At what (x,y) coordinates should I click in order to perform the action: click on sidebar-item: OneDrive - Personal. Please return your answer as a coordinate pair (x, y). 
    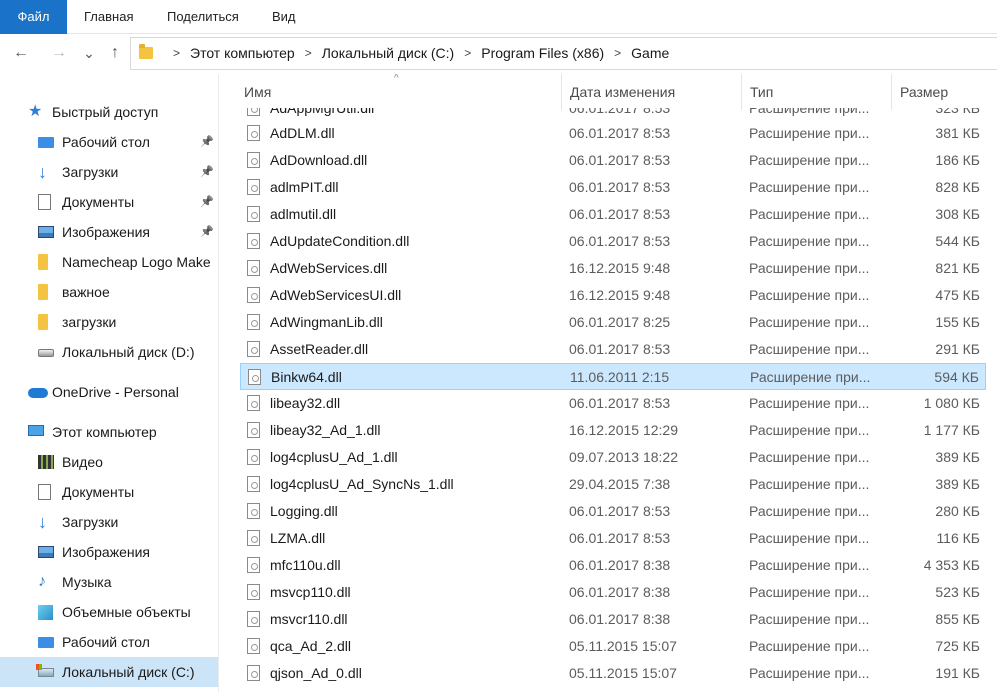
    Looking at the image, I should click on (109, 392).